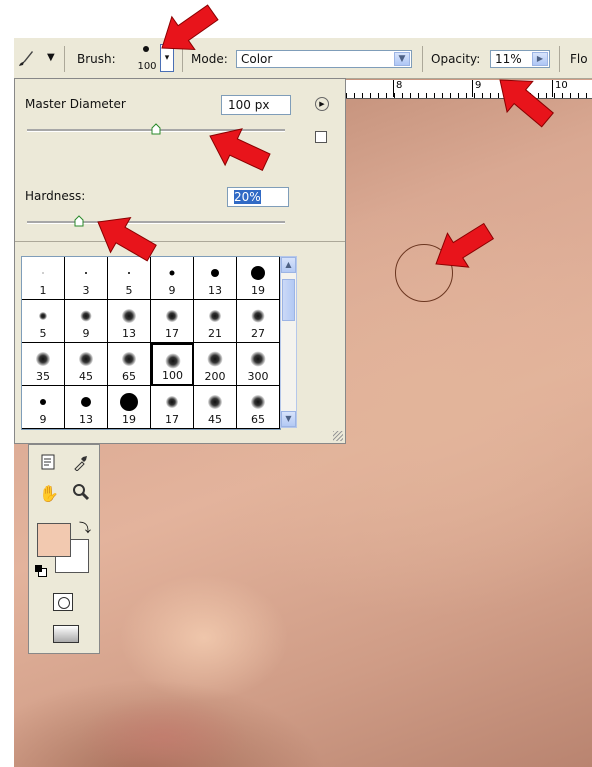 Image resolution: width=592 pixels, height=767 pixels. I want to click on brush-size-readout: 100, so click(147, 66).